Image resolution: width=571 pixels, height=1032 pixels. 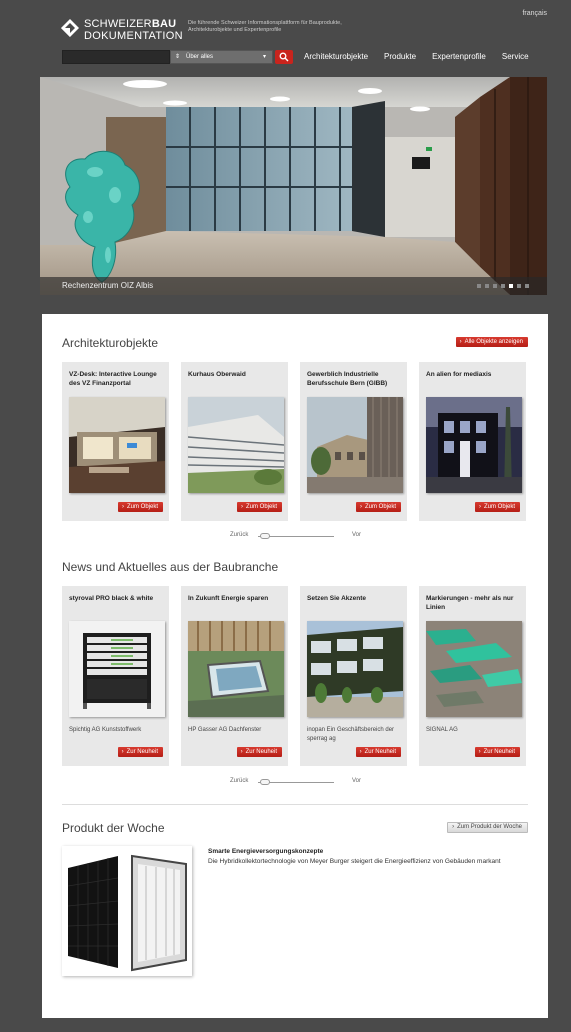 What do you see at coordinates (221, 57) in the screenshot?
I see `search-scope-select: ⇕ Über alles ▾` at bounding box center [221, 57].